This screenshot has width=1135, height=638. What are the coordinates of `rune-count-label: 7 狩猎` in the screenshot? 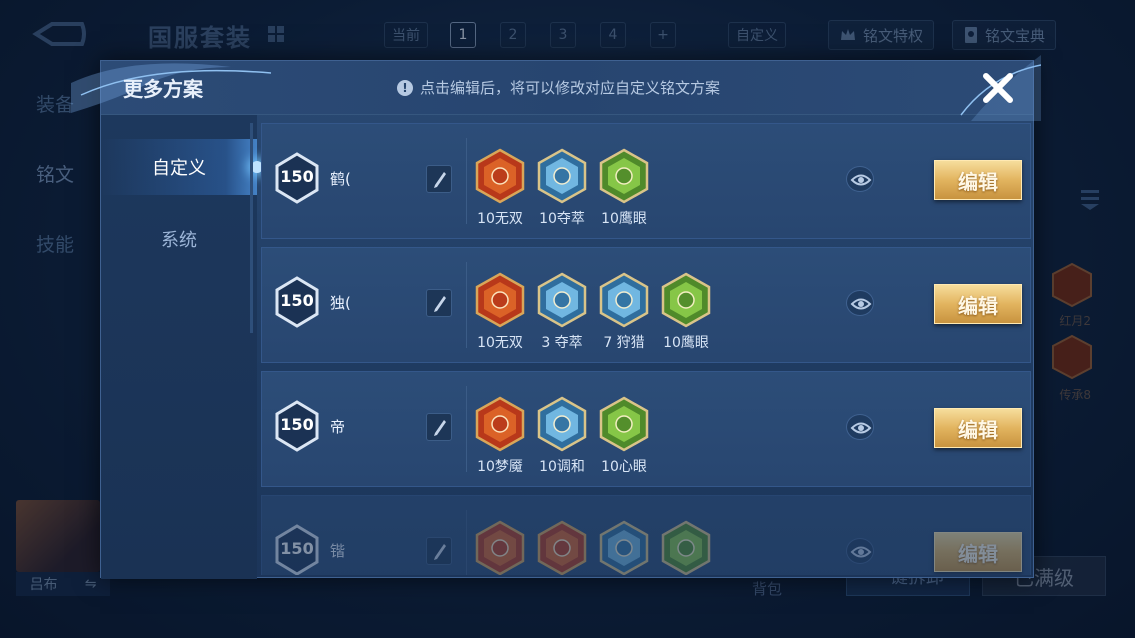 It's located at (624, 343).